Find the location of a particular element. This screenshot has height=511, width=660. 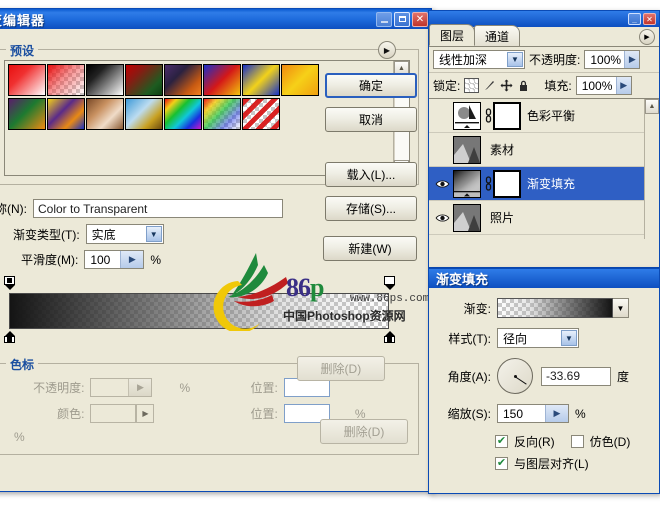

preset-swatch-blue-yellow-blue is located at coordinates (261, 80).